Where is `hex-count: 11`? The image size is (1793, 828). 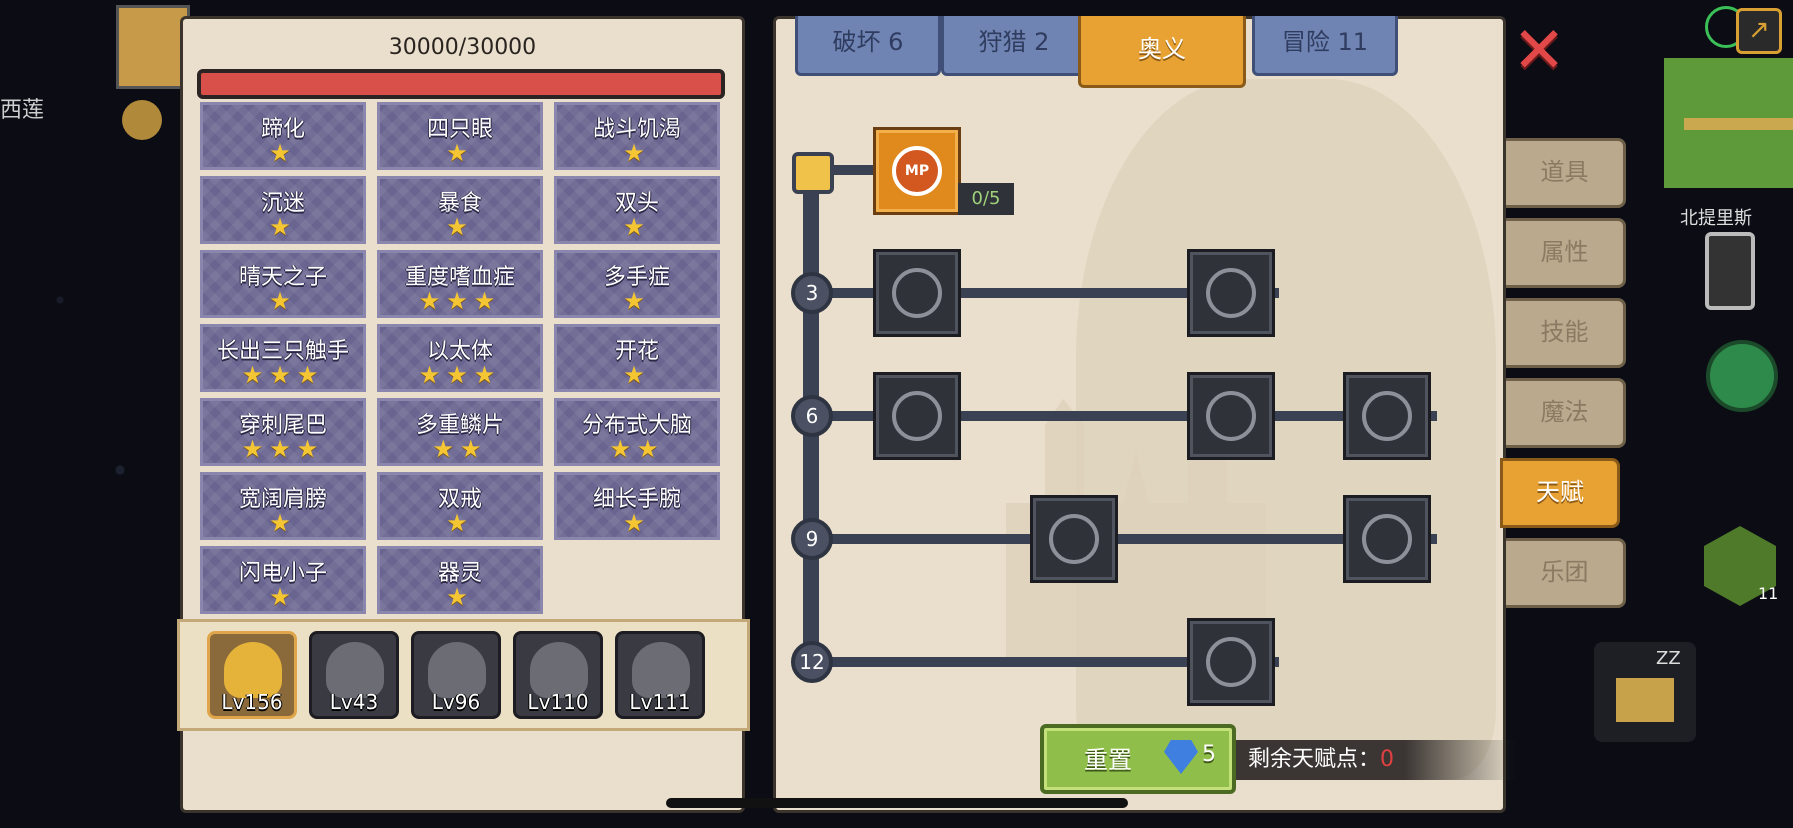 hex-count: 11 is located at coordinates (1768, 593).